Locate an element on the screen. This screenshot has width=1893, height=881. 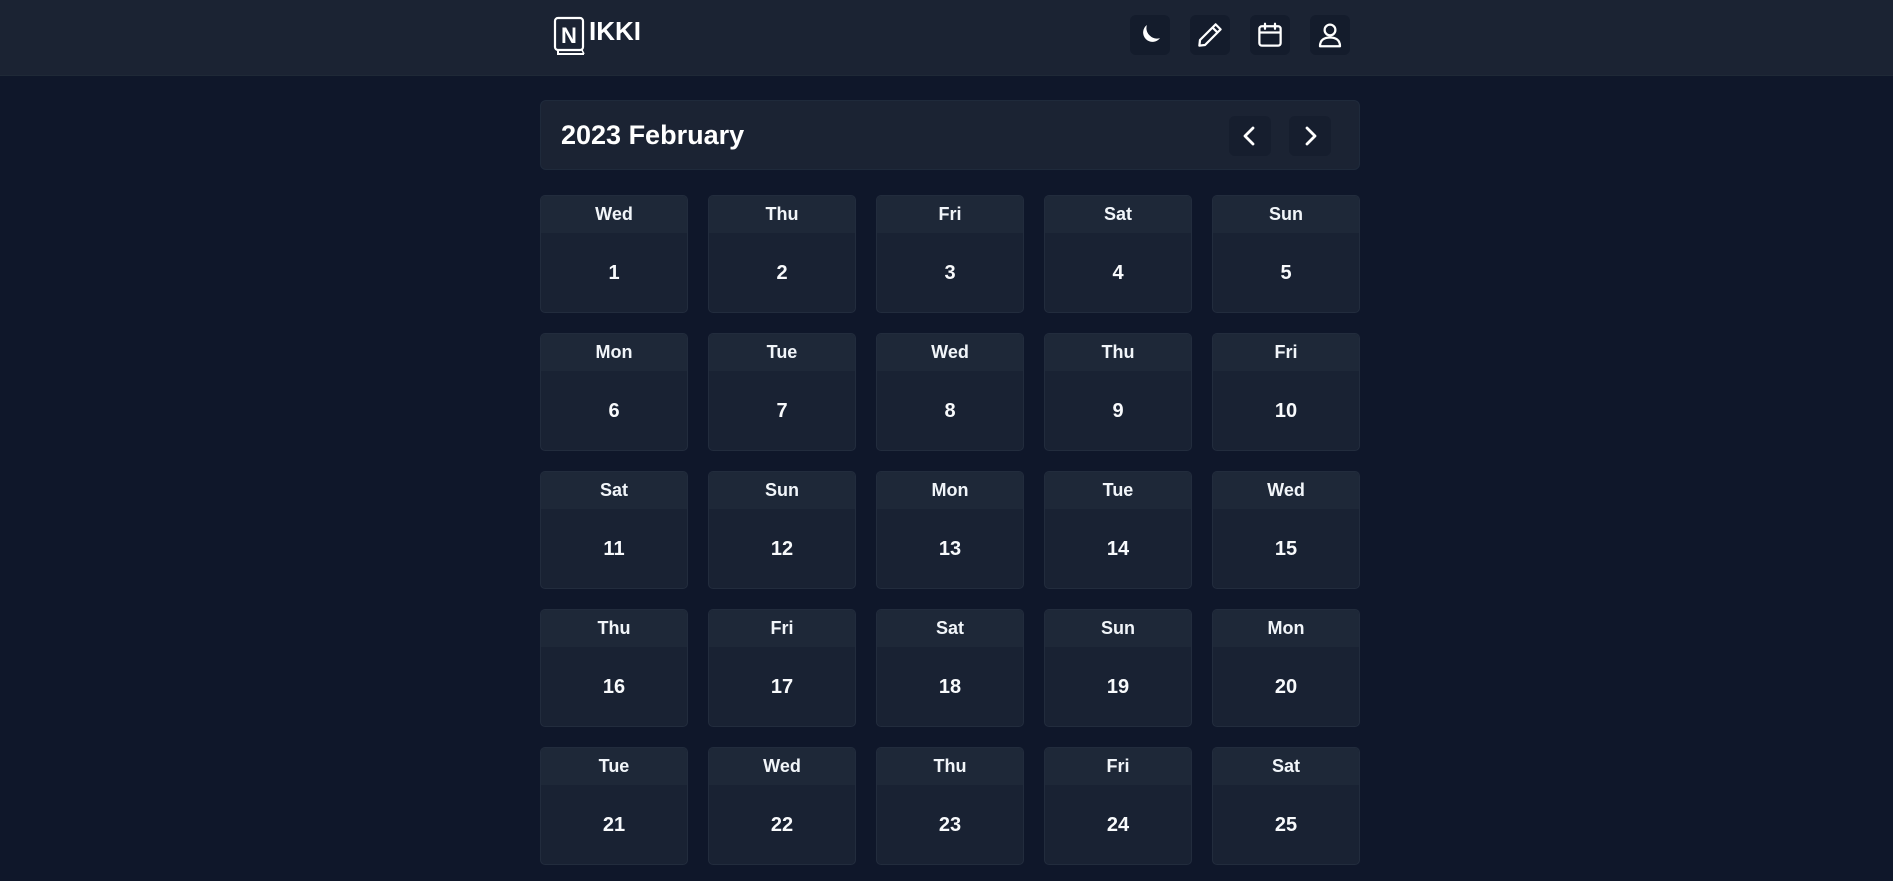
day-number: 8 is located at coordinates (950, 410).